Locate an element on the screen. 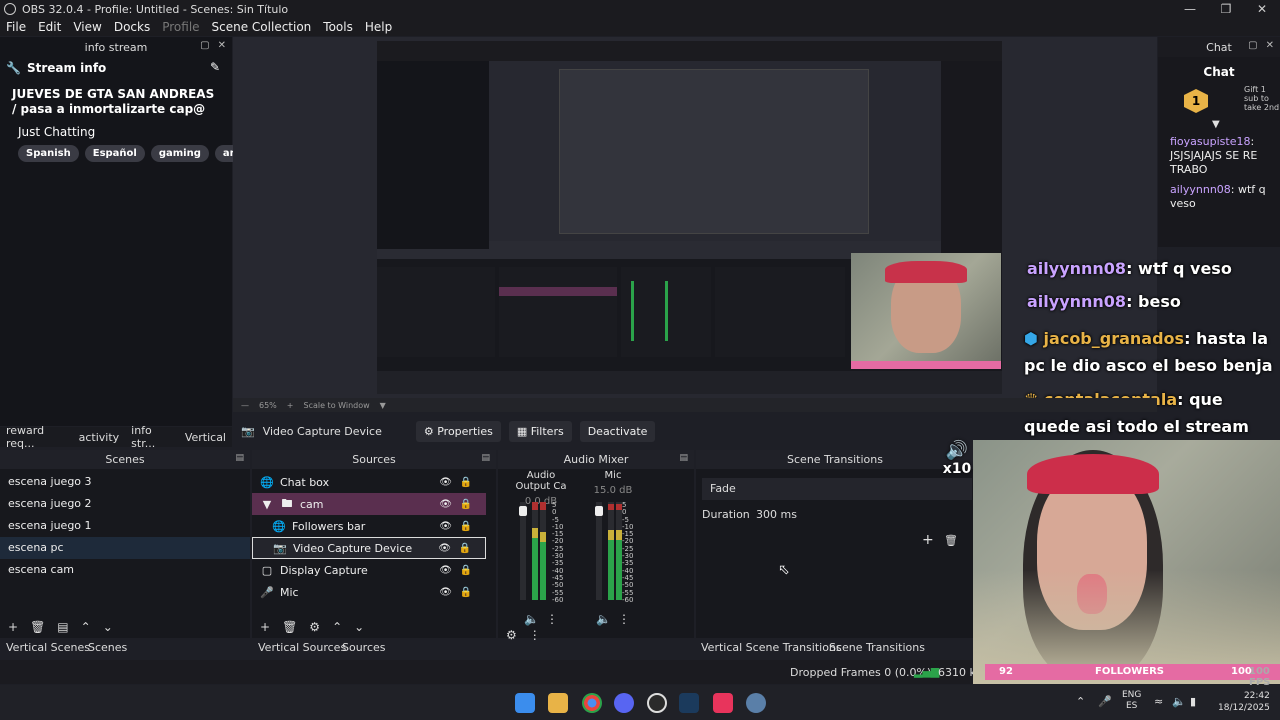  menu-edit: Edit is located at coordinates (49, 27).